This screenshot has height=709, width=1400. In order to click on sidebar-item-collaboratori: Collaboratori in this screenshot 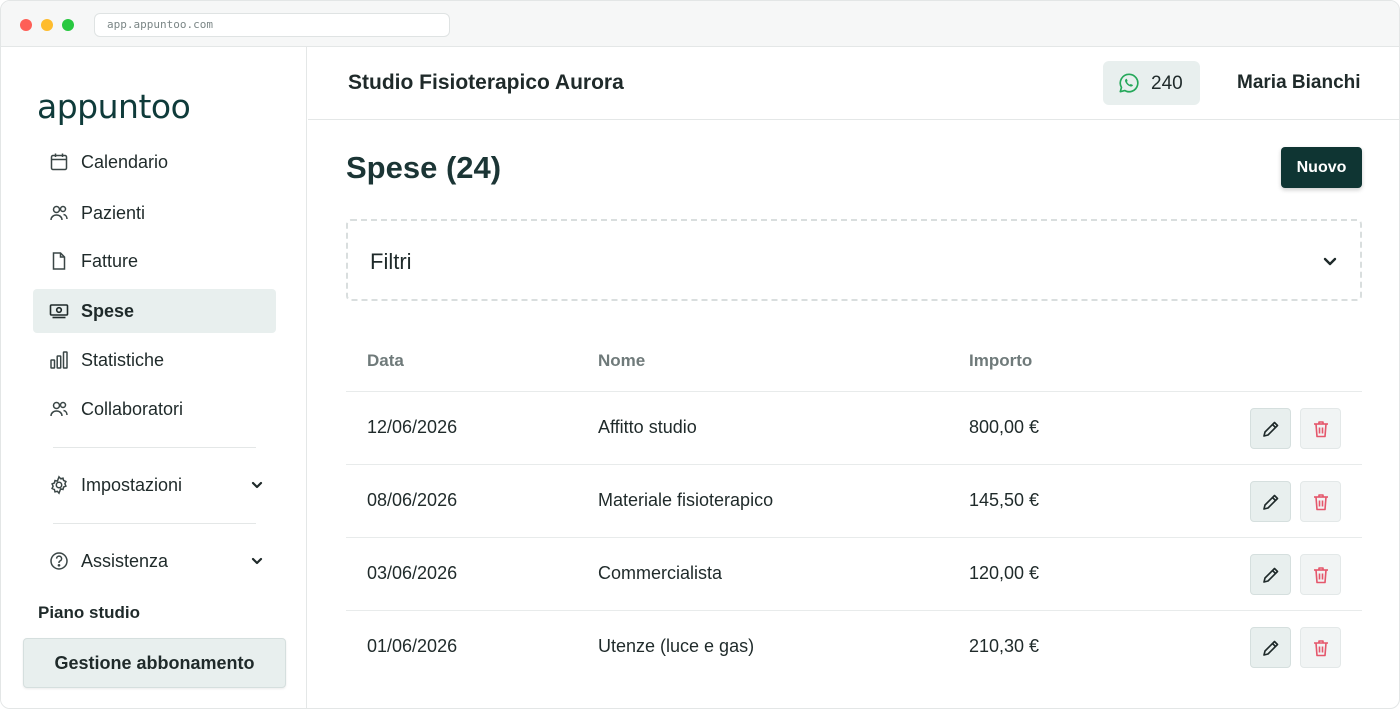, I will do `click(154, 409)`.